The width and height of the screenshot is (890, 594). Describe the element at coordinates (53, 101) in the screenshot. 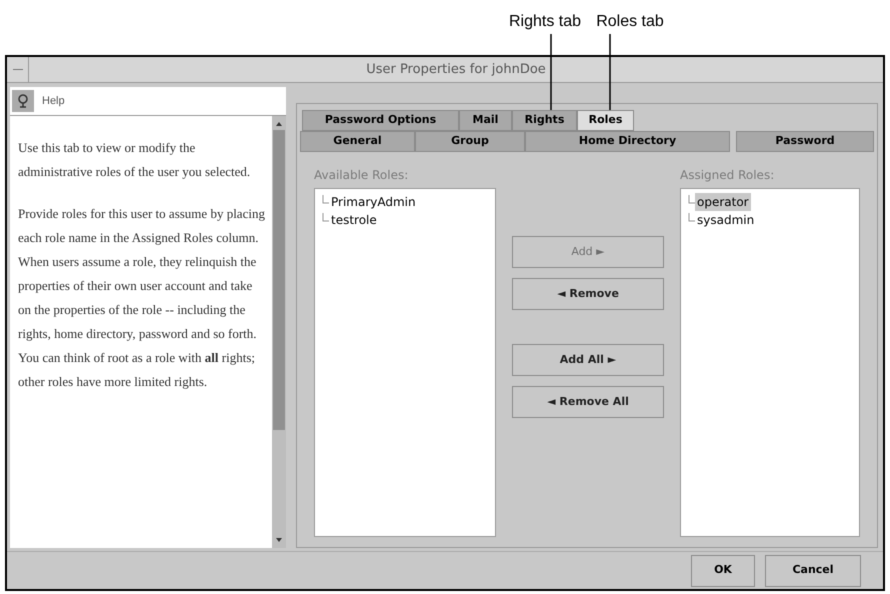

I see `help-title: Help` at that location.